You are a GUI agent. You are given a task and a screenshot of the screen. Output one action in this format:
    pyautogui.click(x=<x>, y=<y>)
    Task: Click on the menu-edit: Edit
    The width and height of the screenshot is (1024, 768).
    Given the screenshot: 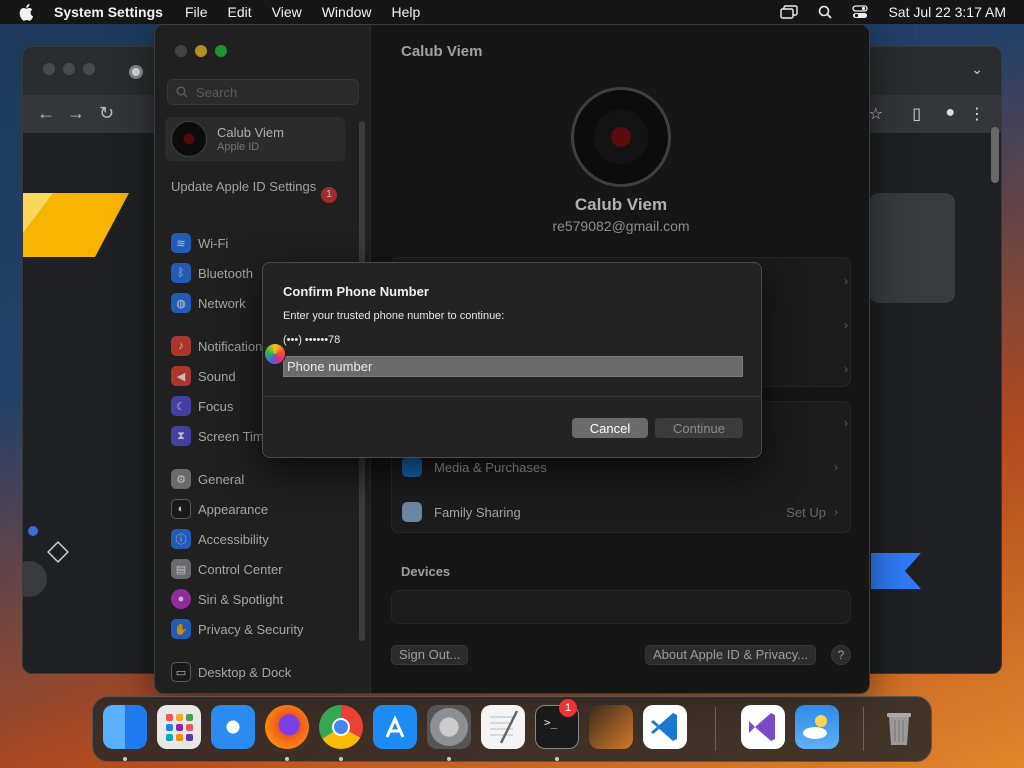 What is the action you would take?
    pyautogui.click(x=240, y=12)
    